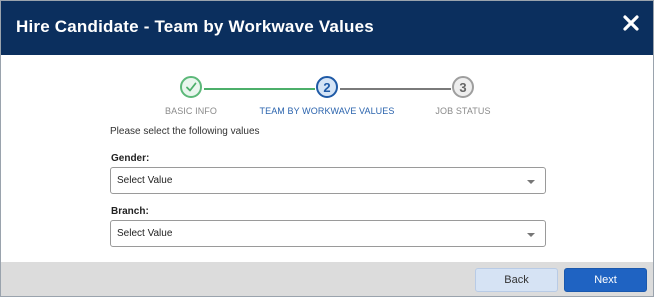 The width and height of the screenshot is (654, 297). What do you see at coordinates (195, 26) in the screenshot?
I see `dialog-title: Hire Candidate - Team by Workwave Values` at bounding box center [195, 26].